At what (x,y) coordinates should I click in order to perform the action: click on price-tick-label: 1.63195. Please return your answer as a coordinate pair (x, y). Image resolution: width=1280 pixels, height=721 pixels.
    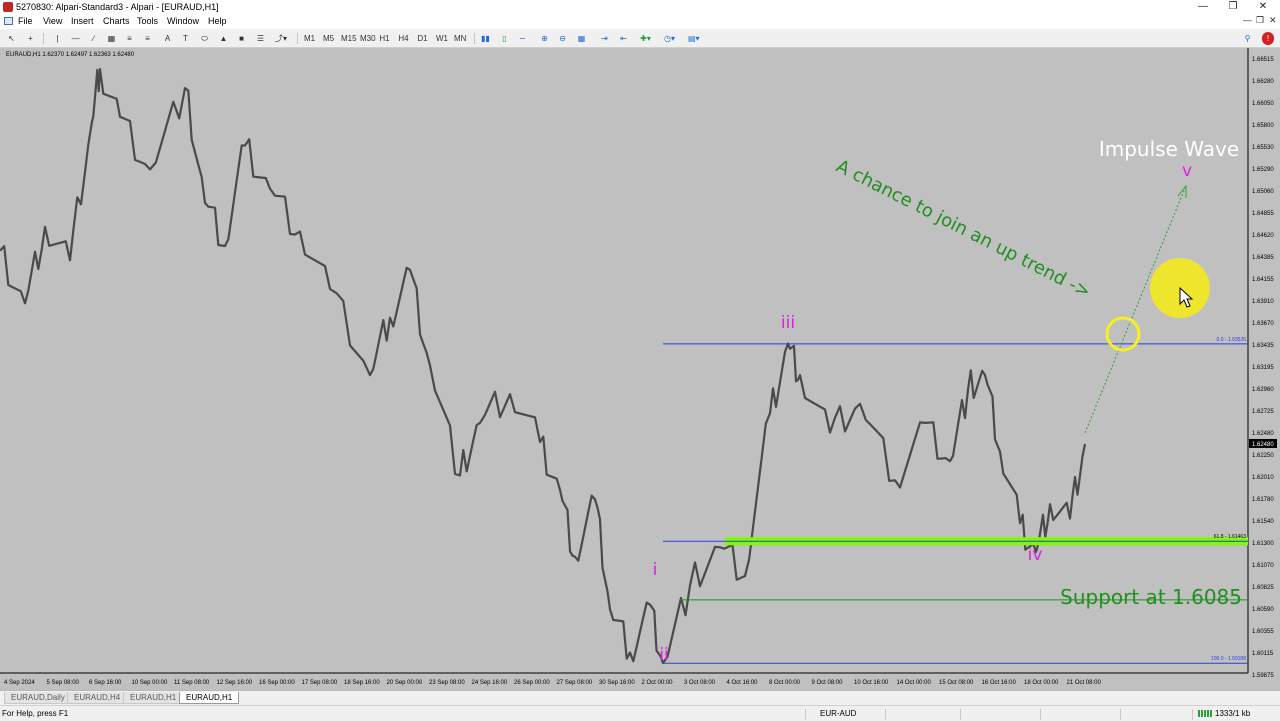
    Looking at the image, I should click on (1263, 368).